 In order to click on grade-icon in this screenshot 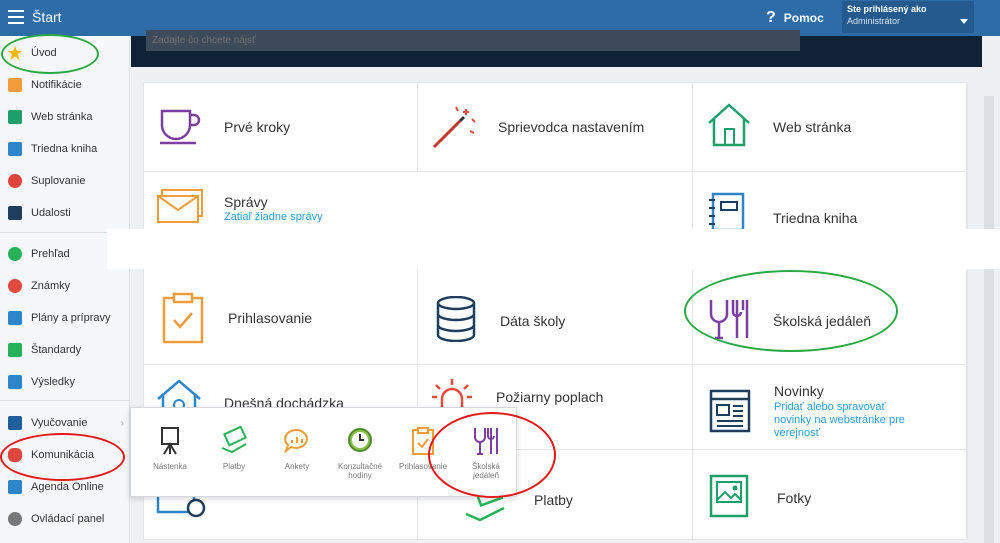, I will do `click(15, 286)`.